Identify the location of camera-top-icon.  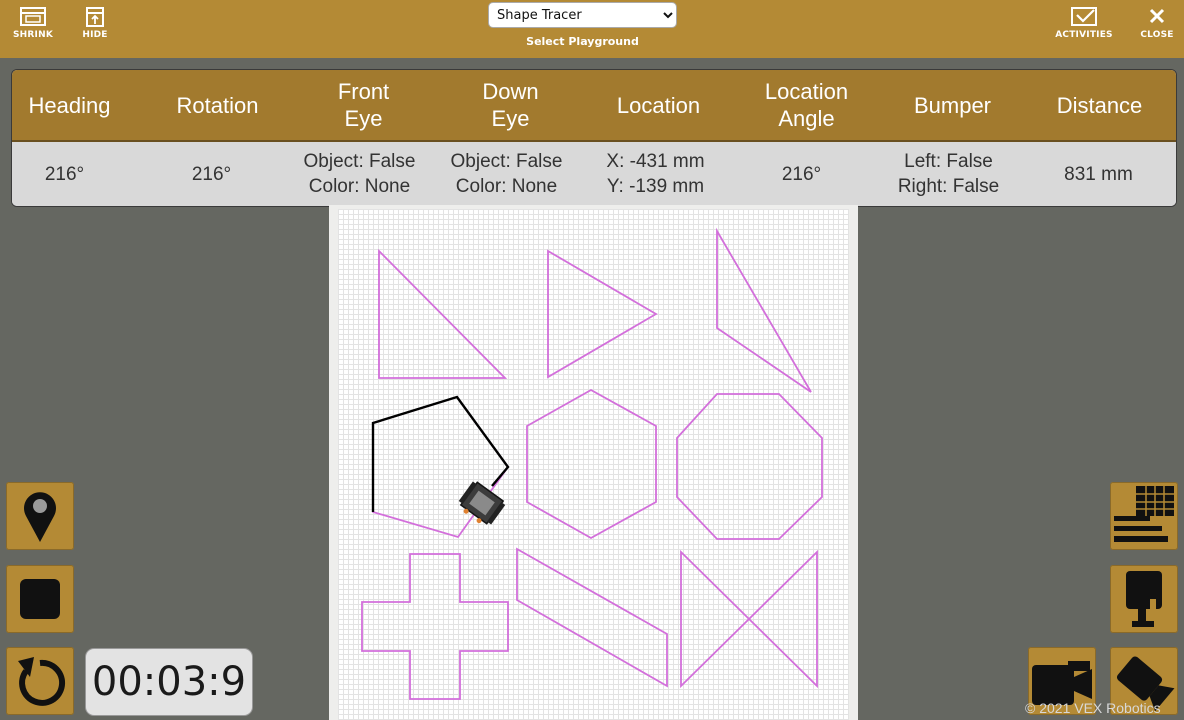
(1144, 599).